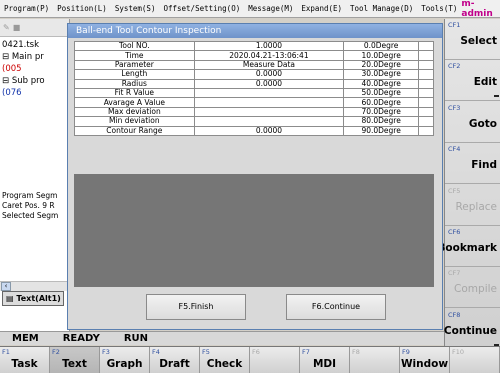 The width and height of the screenshot is (500, 373). I want to click on row-label: Min deviation, so click(134, 121).